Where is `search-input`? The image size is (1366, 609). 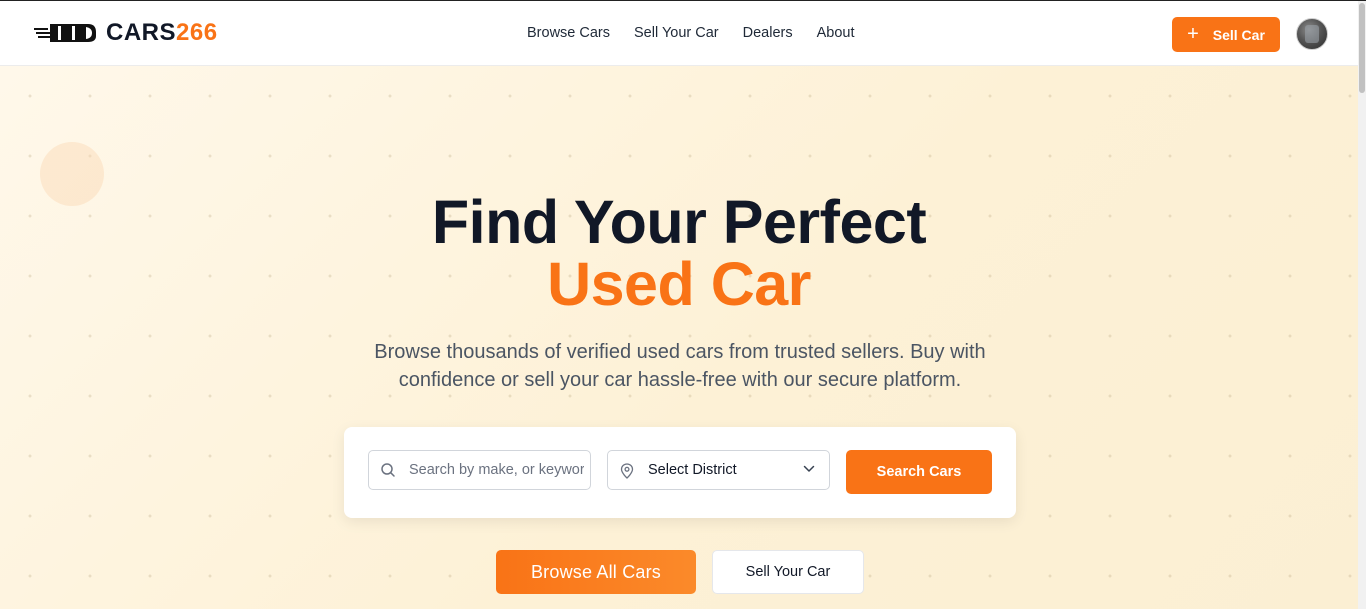
search-input is located at coordinates (496, 470).